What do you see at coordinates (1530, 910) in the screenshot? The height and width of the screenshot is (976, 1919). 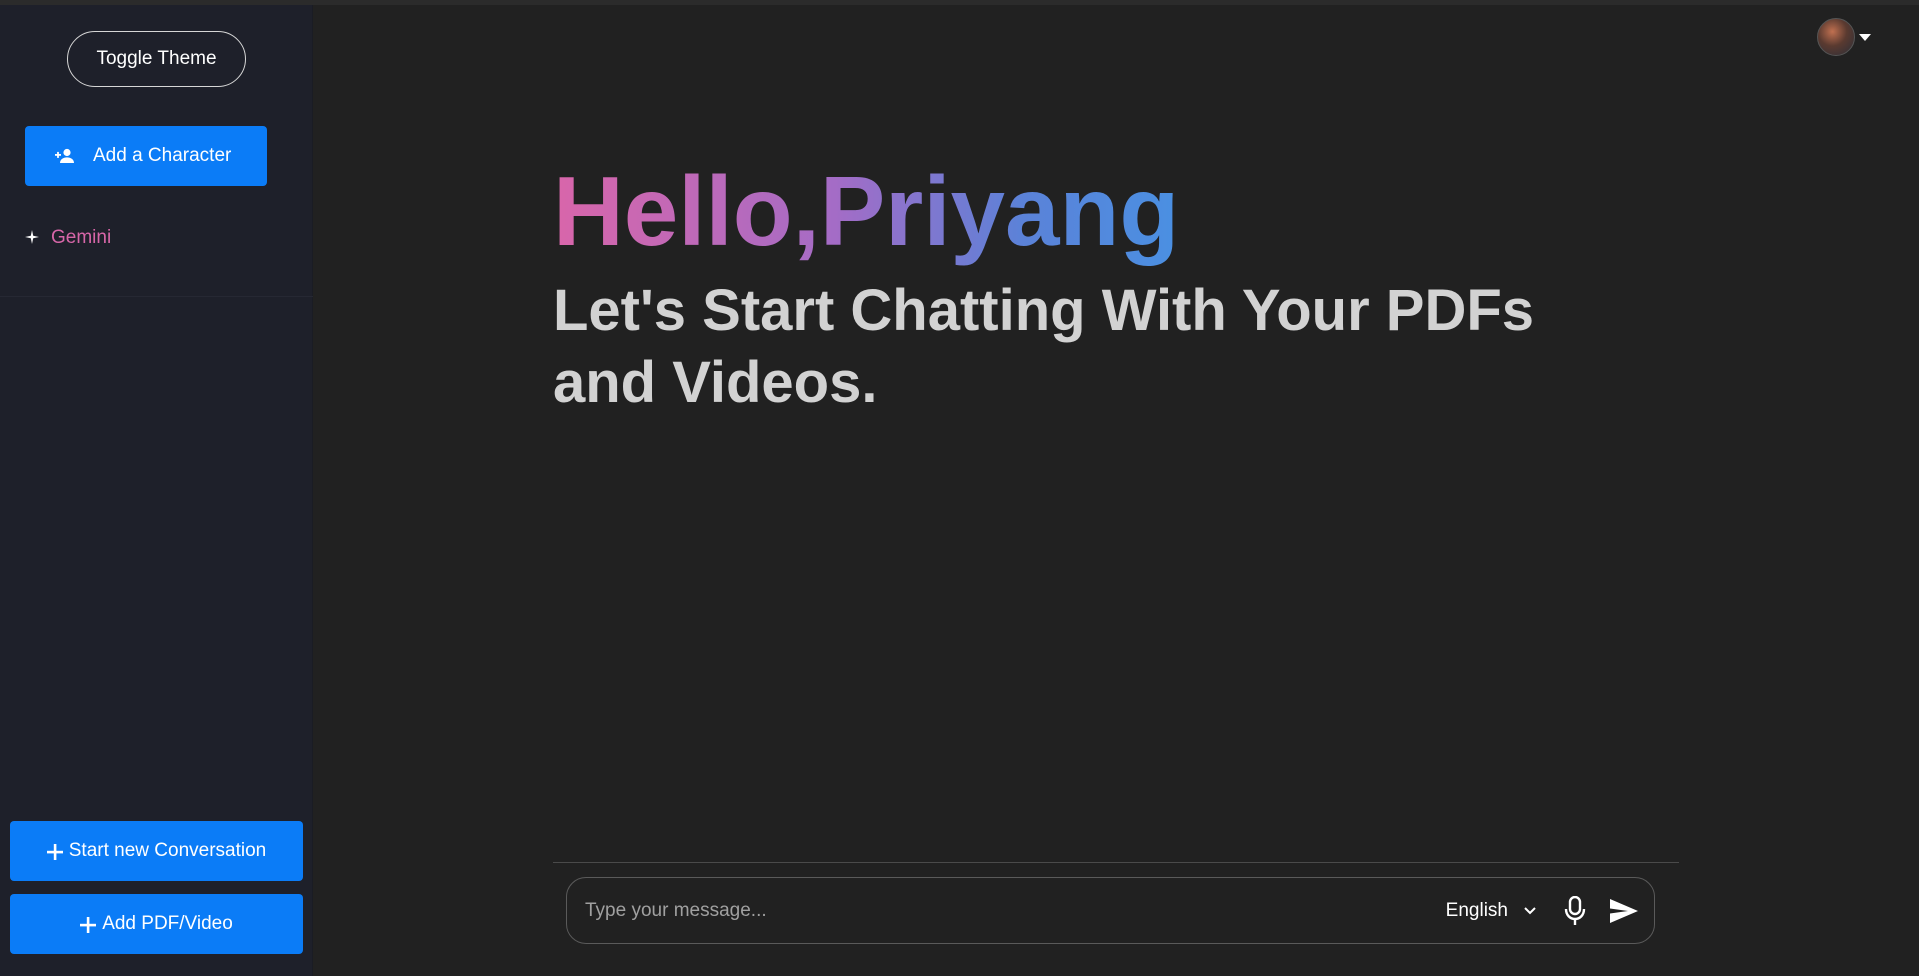 I see `chevron-down-icon` at bounding box center [1530, 910].